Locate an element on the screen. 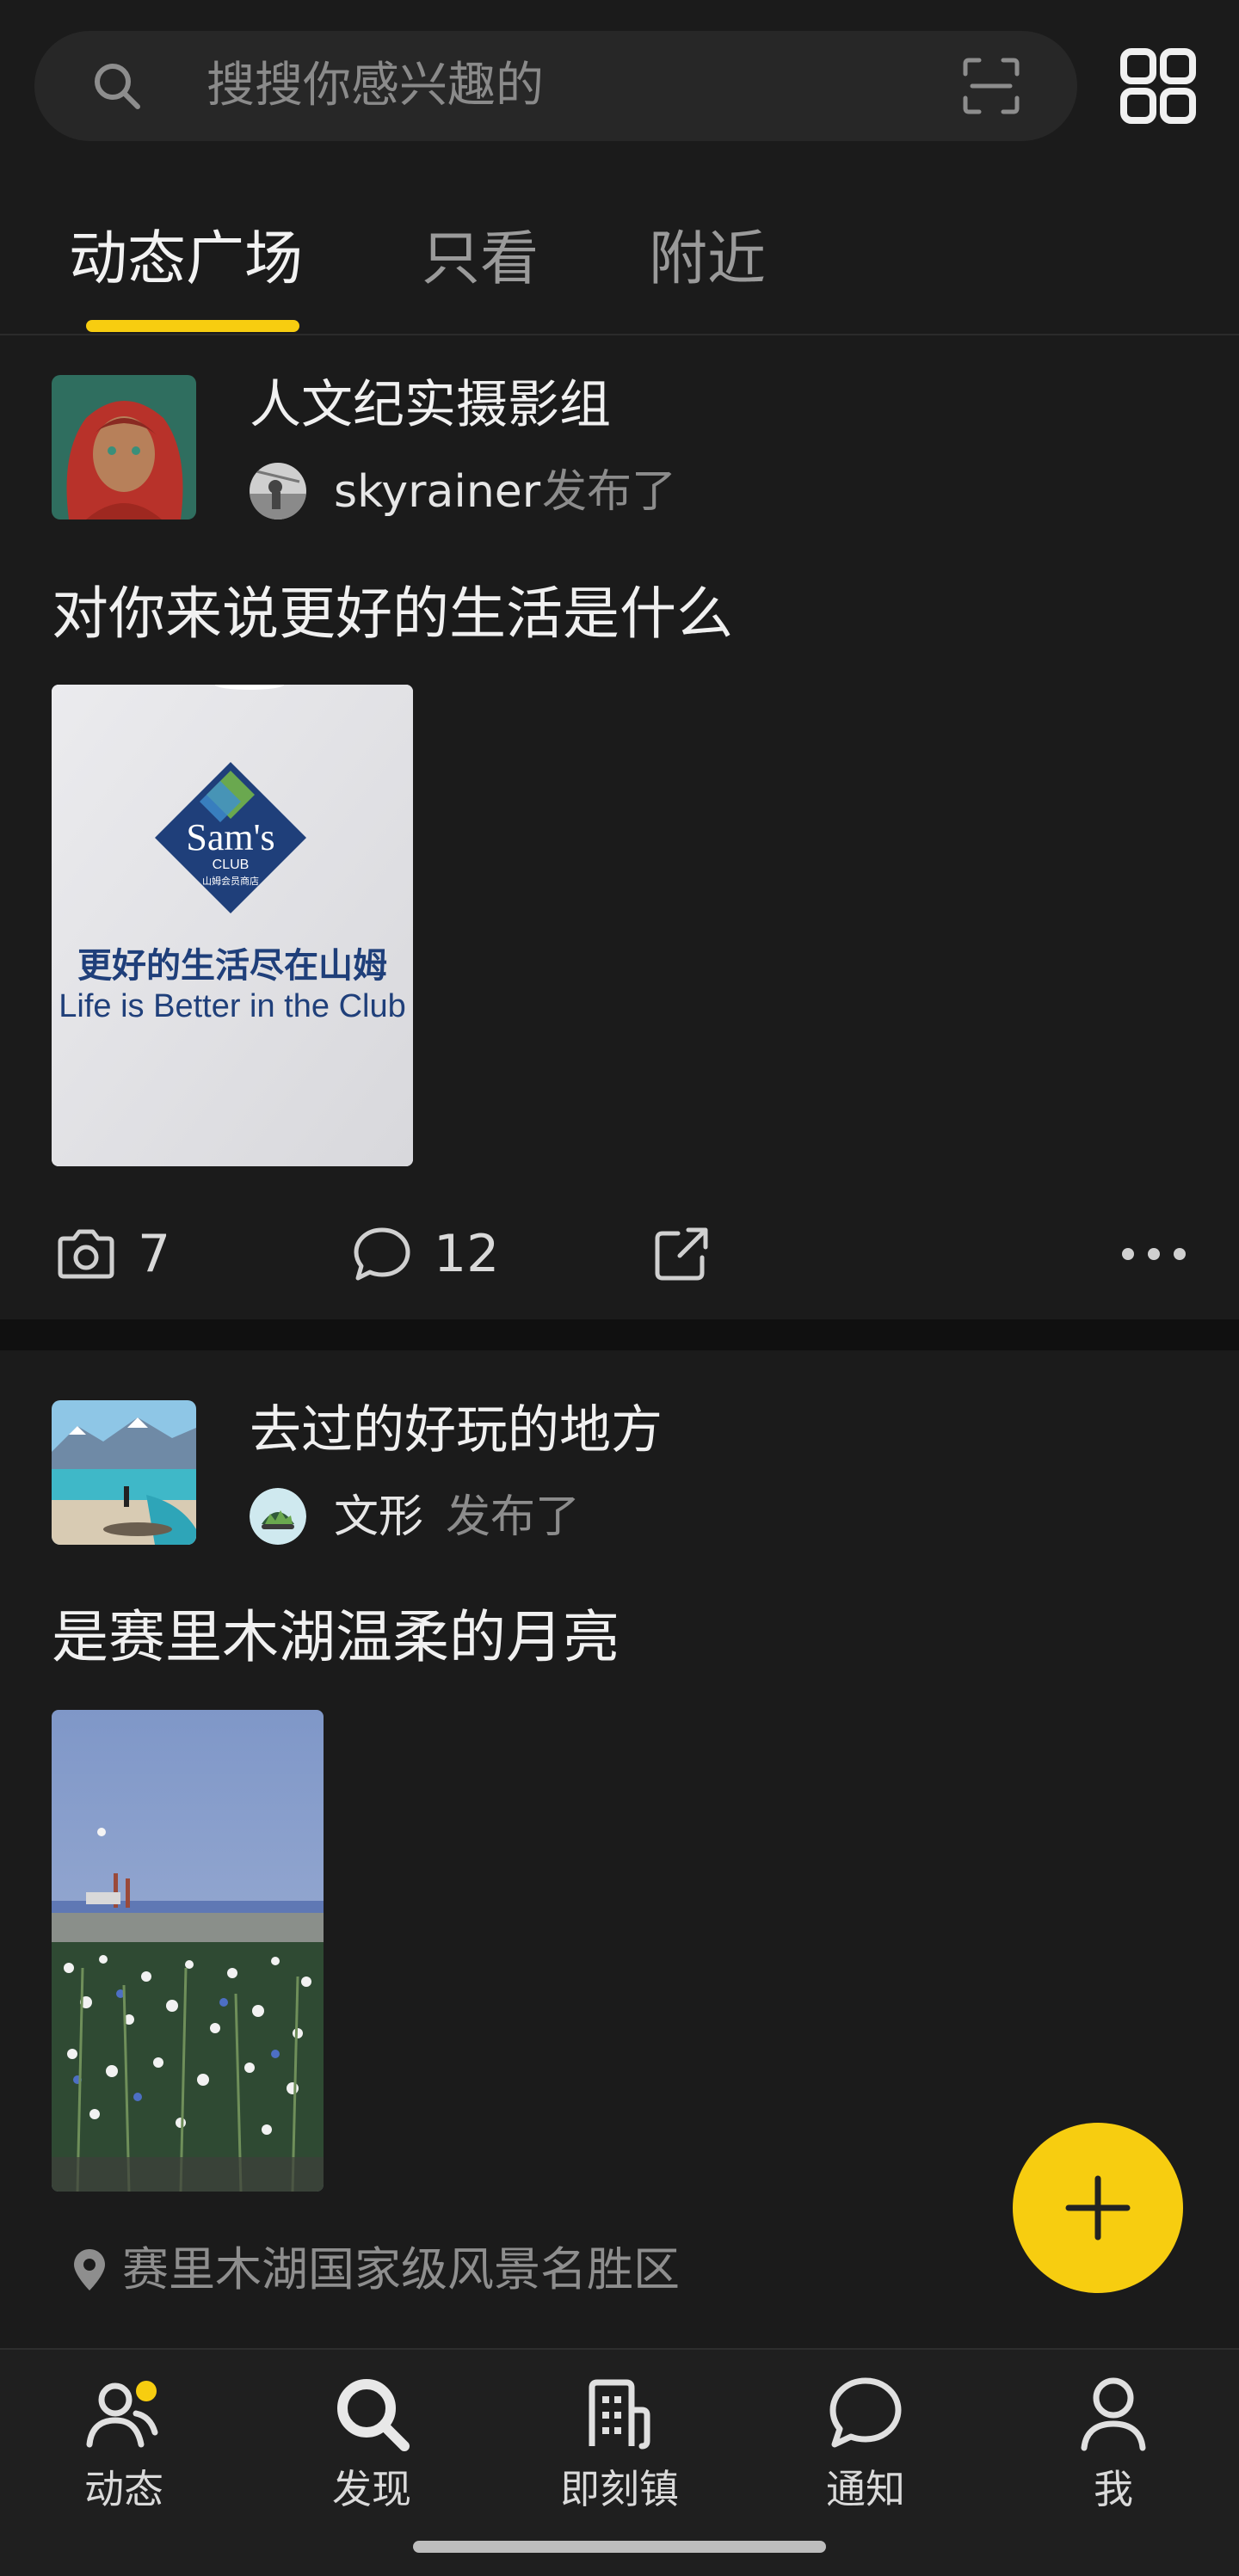 The width and height of the screenshot is (1239, 2576). nav-me: 我 is located at coordinates (1113, 2447).